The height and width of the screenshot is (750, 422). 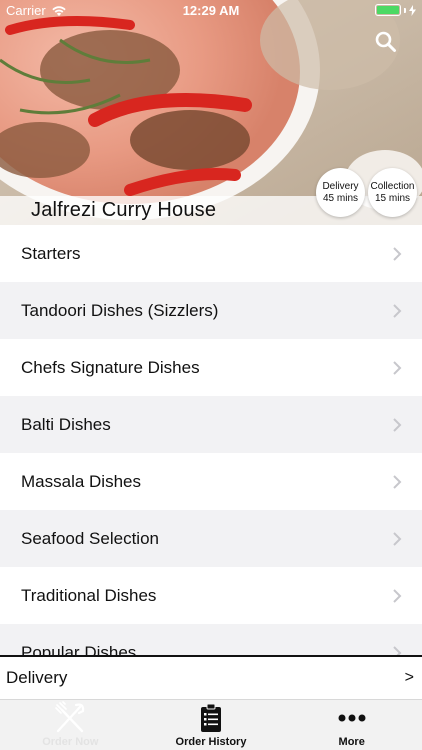 I want to click on status-time: 12:29 AM, so click(x=211, y=10).